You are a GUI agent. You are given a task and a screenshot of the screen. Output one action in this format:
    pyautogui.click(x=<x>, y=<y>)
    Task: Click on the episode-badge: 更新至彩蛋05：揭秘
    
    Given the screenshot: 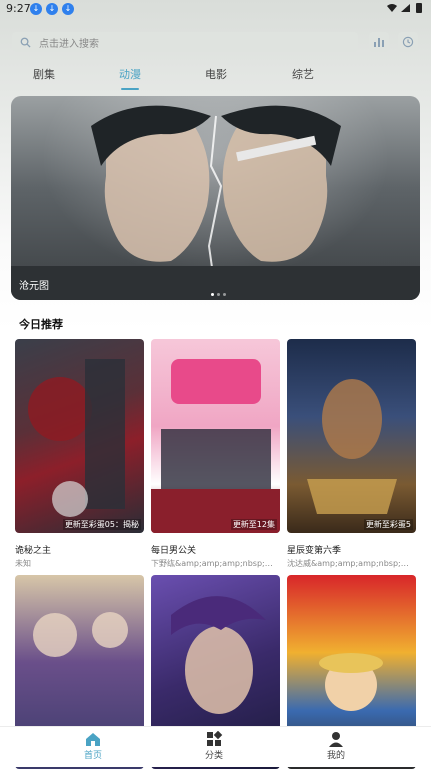 What is the action you would take?
    pyautogui.click(x=101, y=524)
    